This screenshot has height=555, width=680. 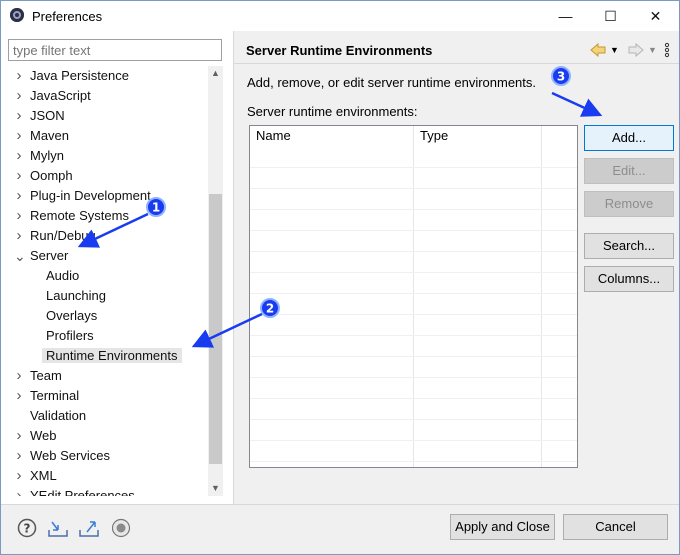 I want to click on tree-item: Validation, so click(x=58, y=416).